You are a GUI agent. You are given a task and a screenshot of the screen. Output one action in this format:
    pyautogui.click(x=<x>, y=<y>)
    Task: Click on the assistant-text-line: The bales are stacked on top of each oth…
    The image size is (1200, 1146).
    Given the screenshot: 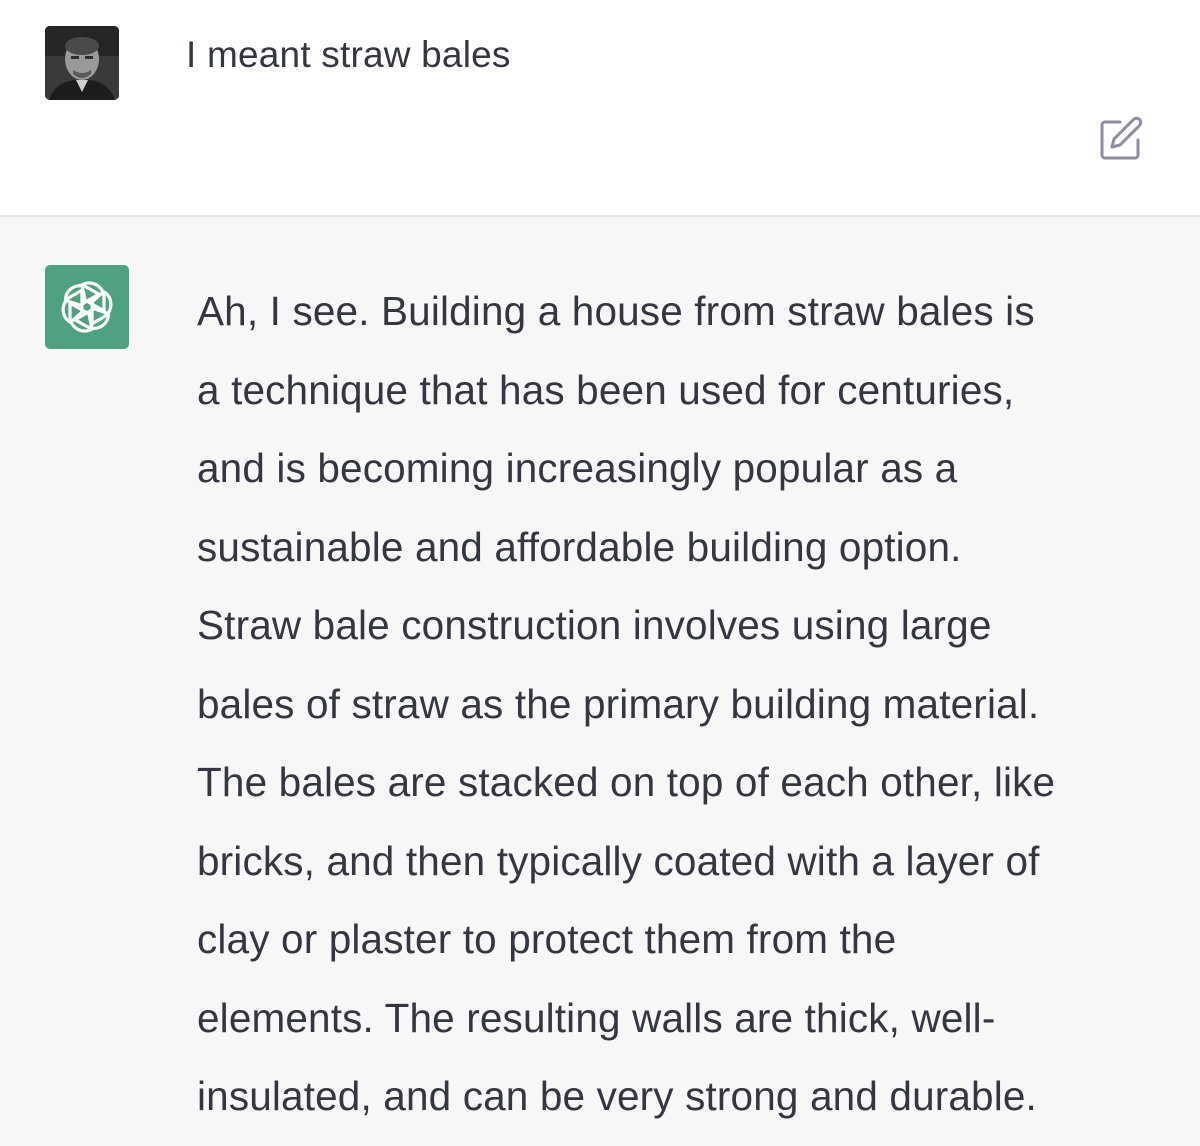 What is the action you would take?
    pyautogui.click(x=626, y=782)
    